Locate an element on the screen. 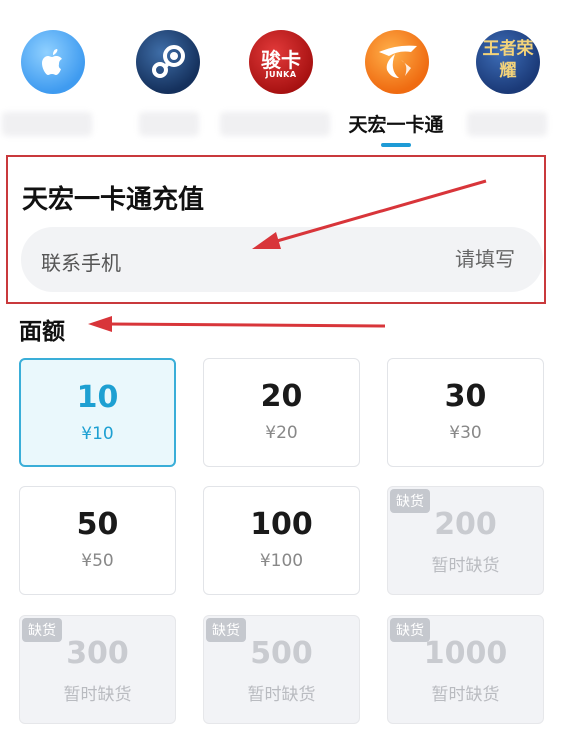 The height and width of the screenshot is (747, 567). recharge-title: 天宏一卡通充值 is located at coordinates (113, 200).